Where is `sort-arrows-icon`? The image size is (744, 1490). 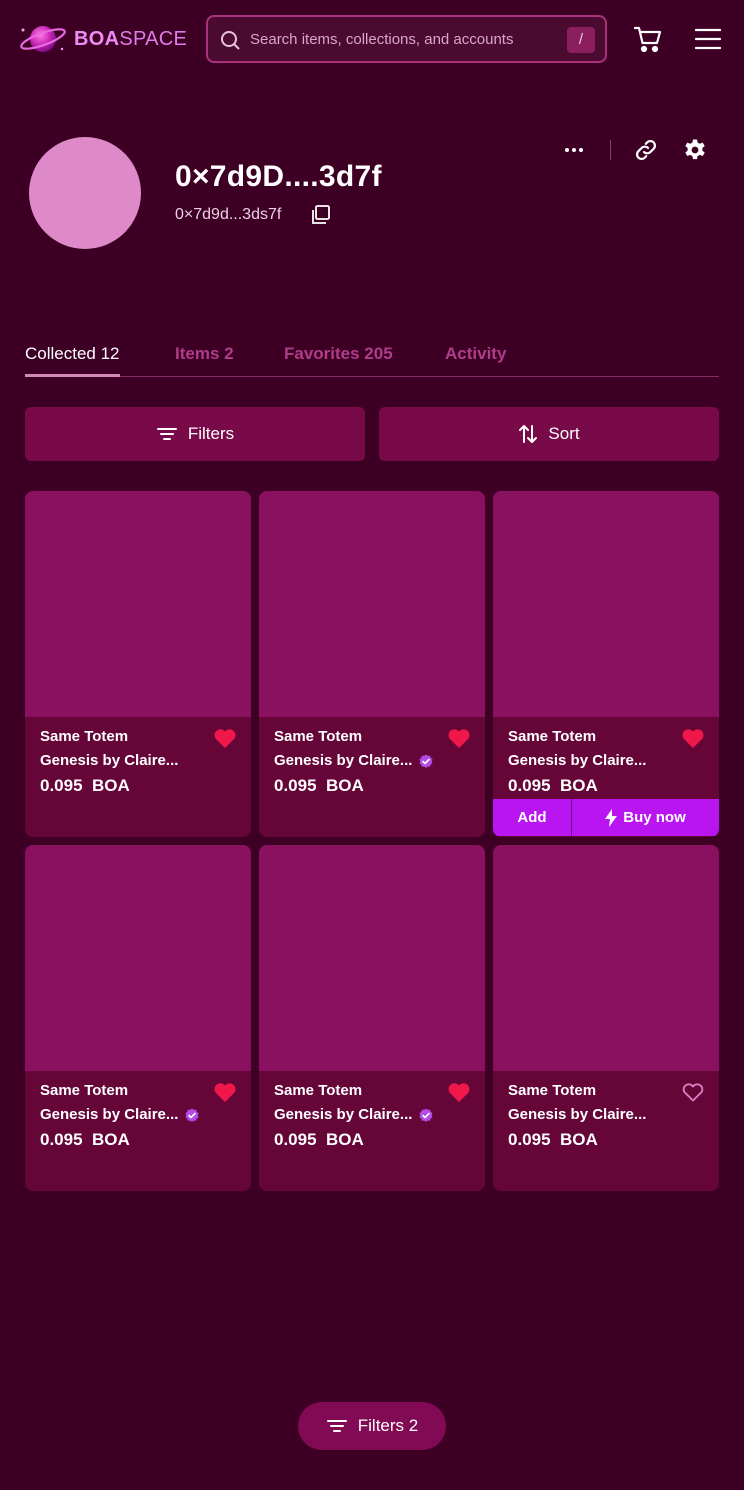
sort-arrows-icon is located at coordinates (528, 434).